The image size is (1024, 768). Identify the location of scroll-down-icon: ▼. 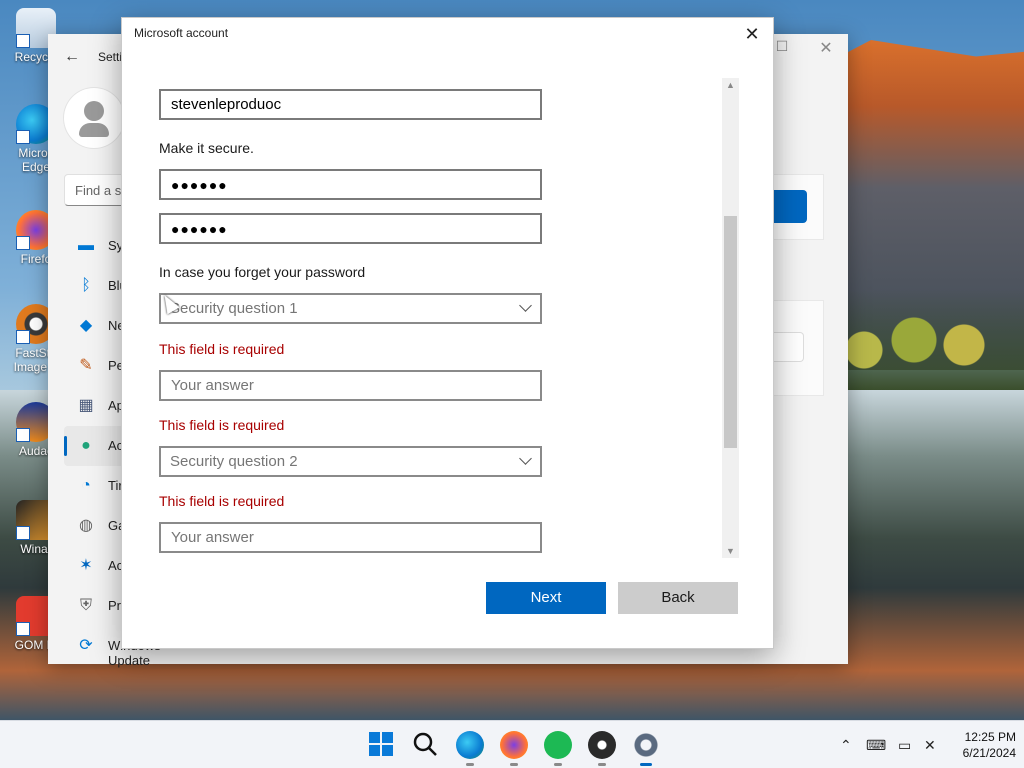
(730, 551).